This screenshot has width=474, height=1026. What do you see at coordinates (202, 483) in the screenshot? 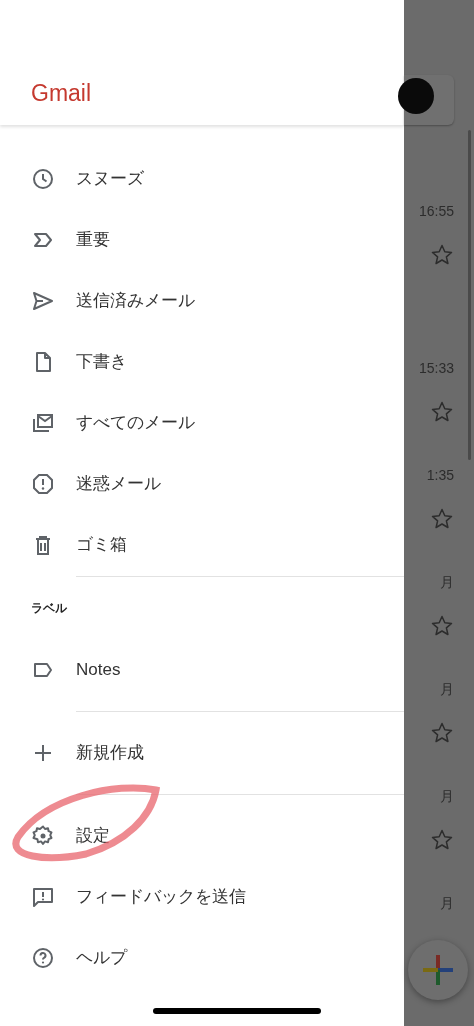
I see `drawer-item: 迷惑メール` at bounding box center [202, 483].